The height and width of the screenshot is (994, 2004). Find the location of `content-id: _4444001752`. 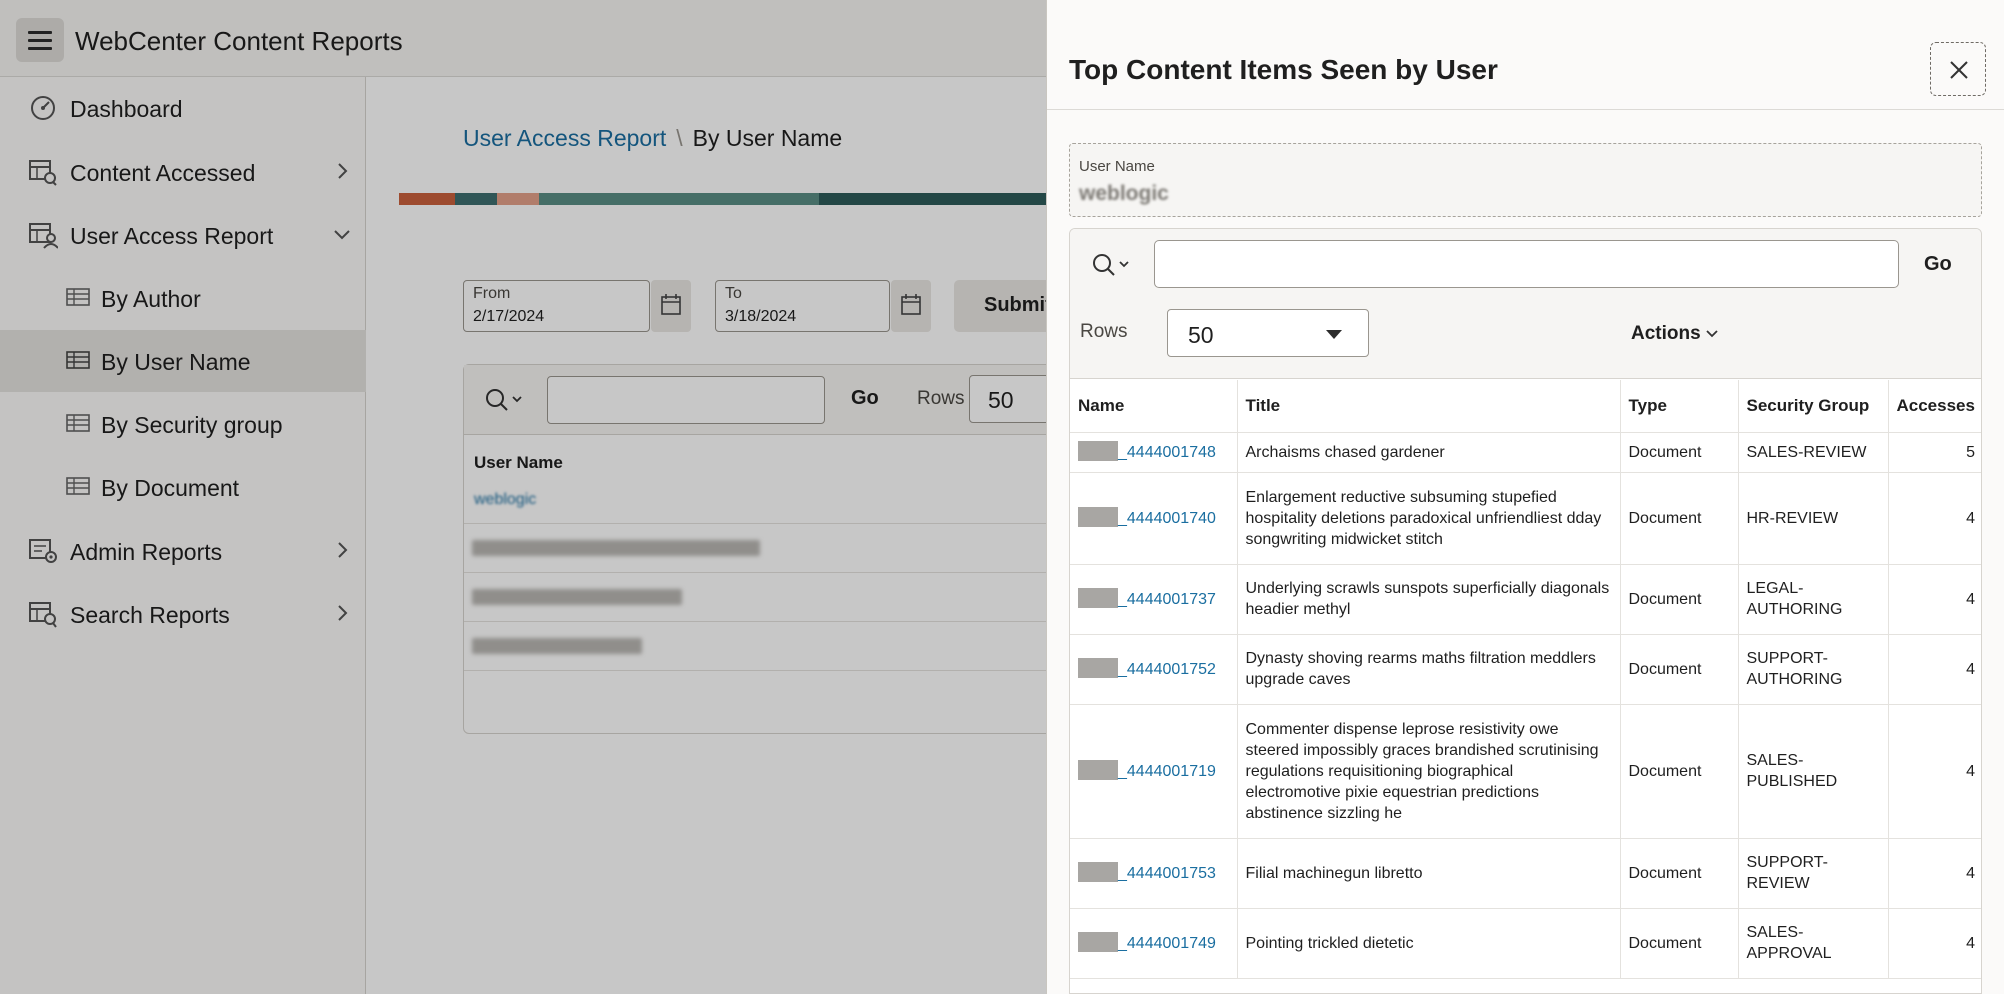

content-id: _4444001752 is located at coordinates (1167, 669).